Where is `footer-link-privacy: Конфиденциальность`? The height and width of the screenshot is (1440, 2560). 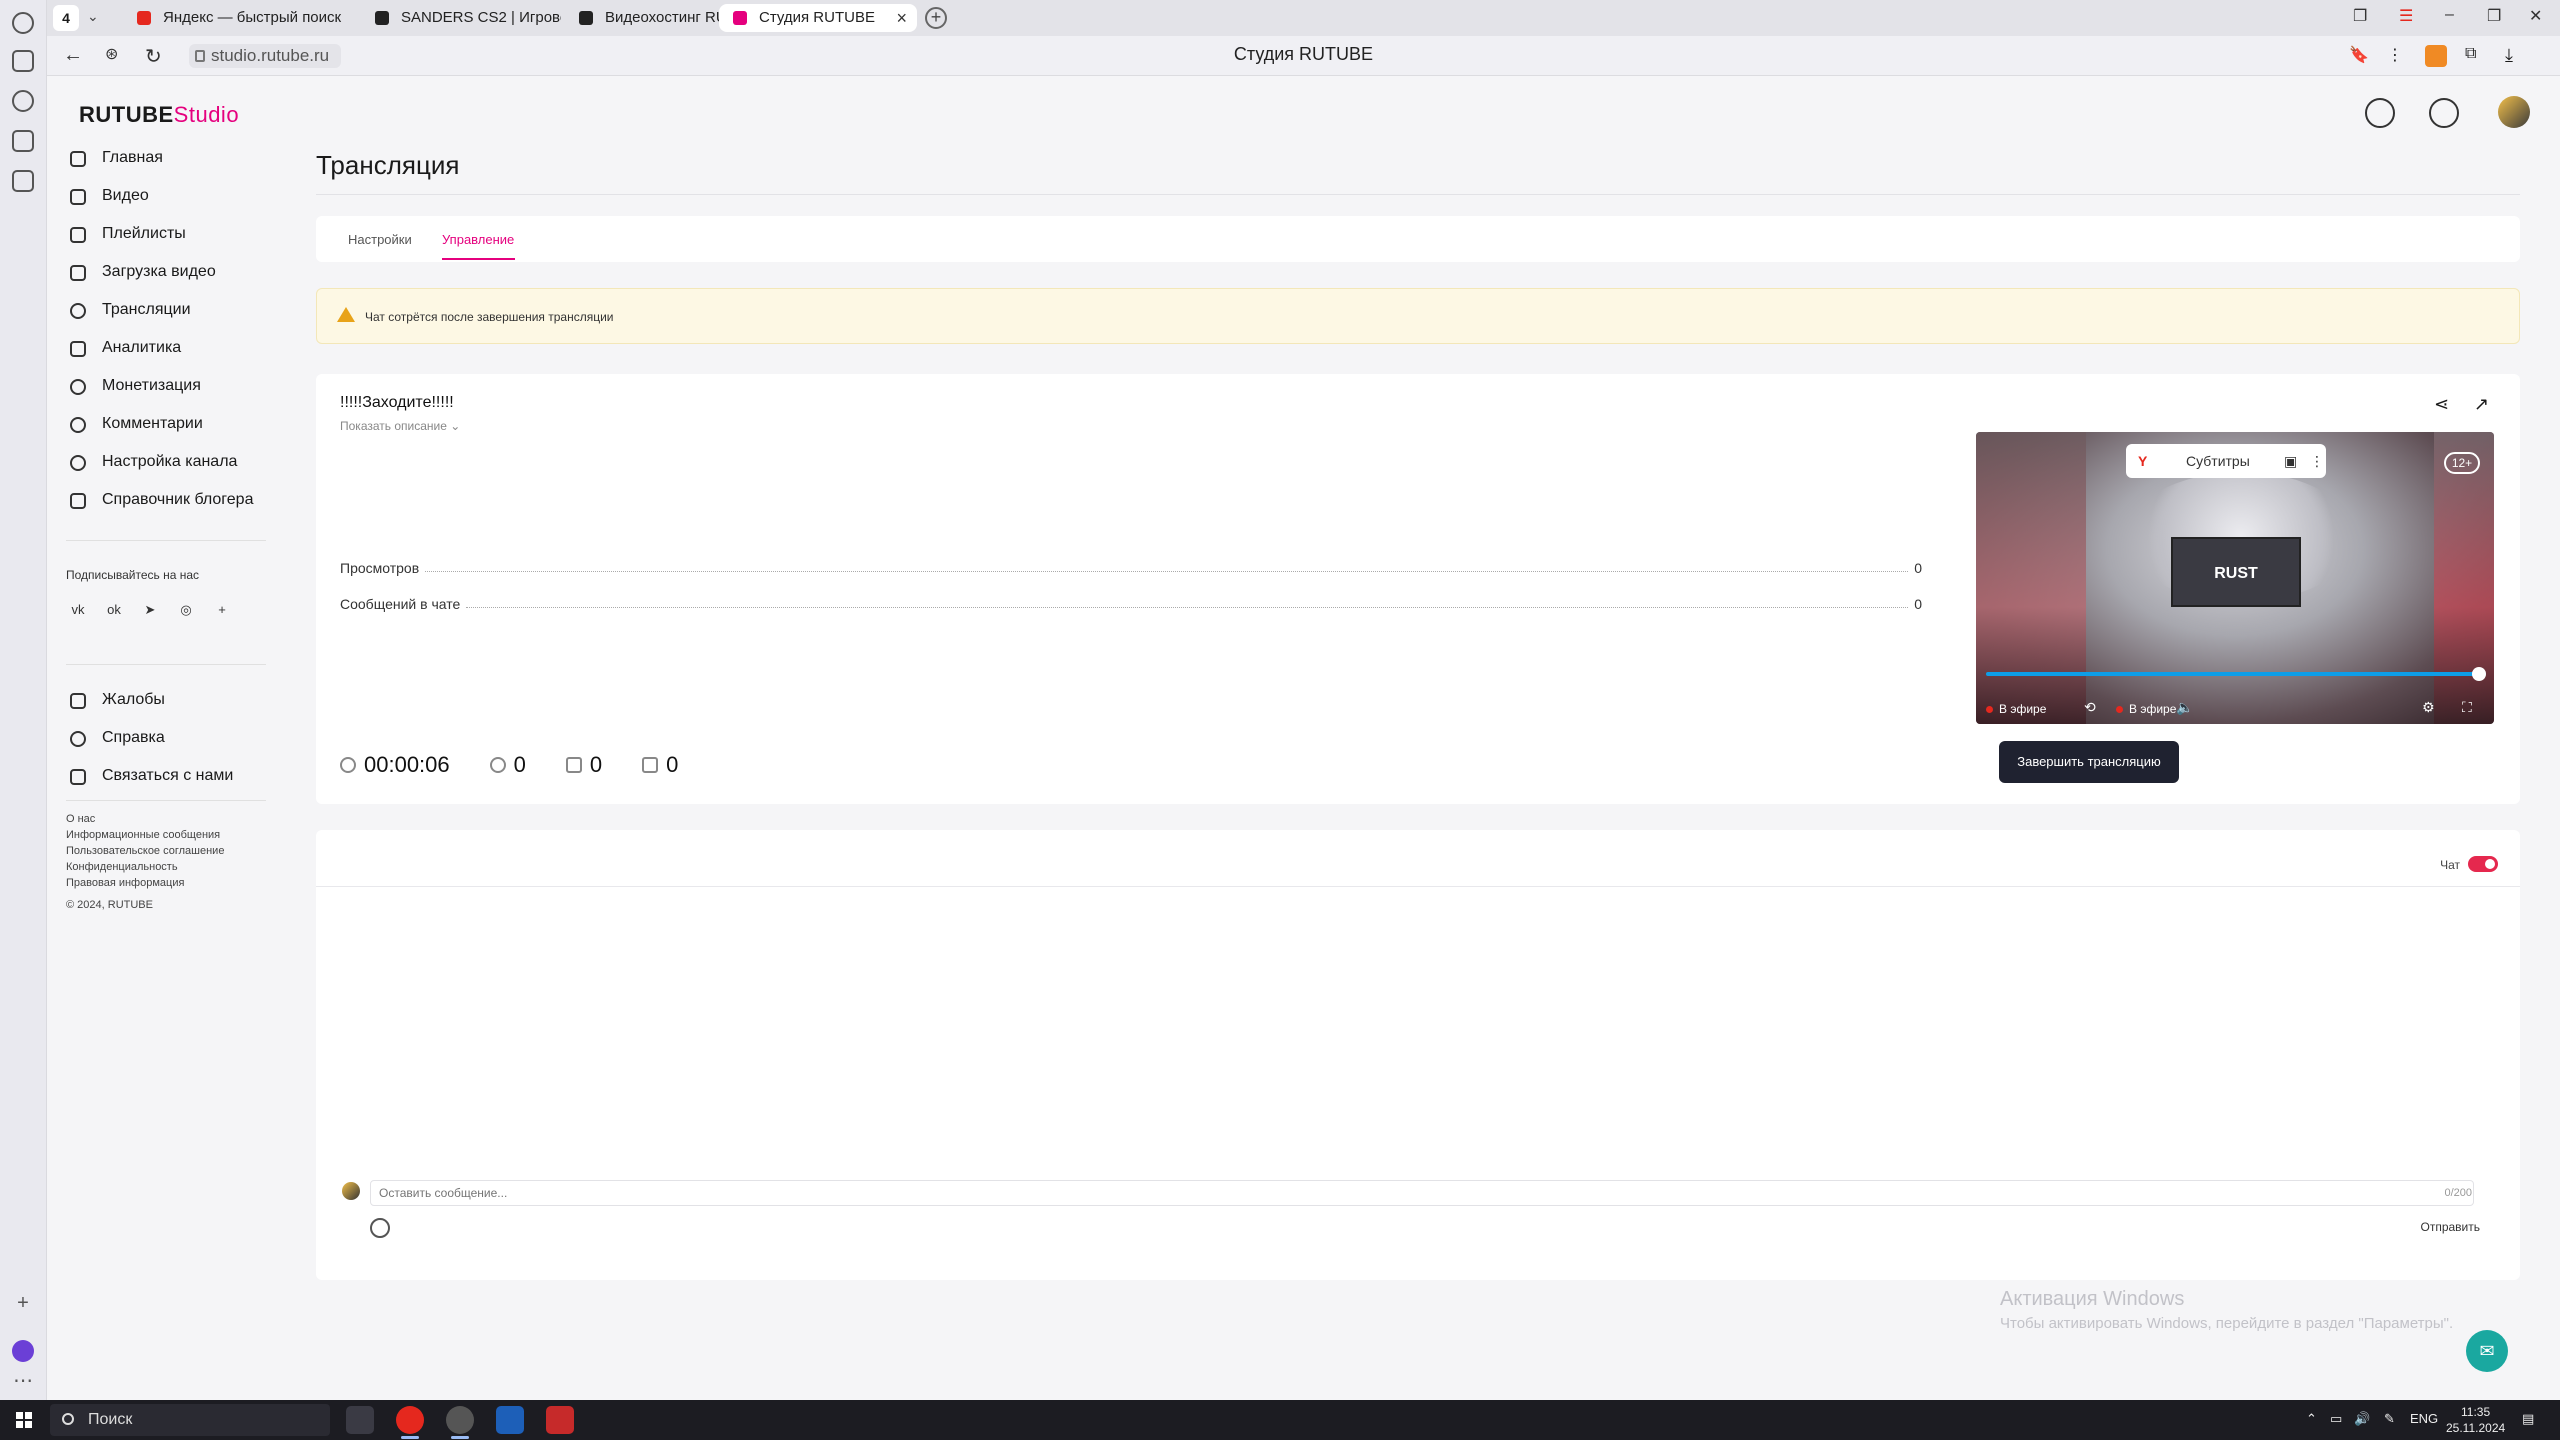
footer-link-privacy: Конфиденциальность is located at coordinates (145, 867).